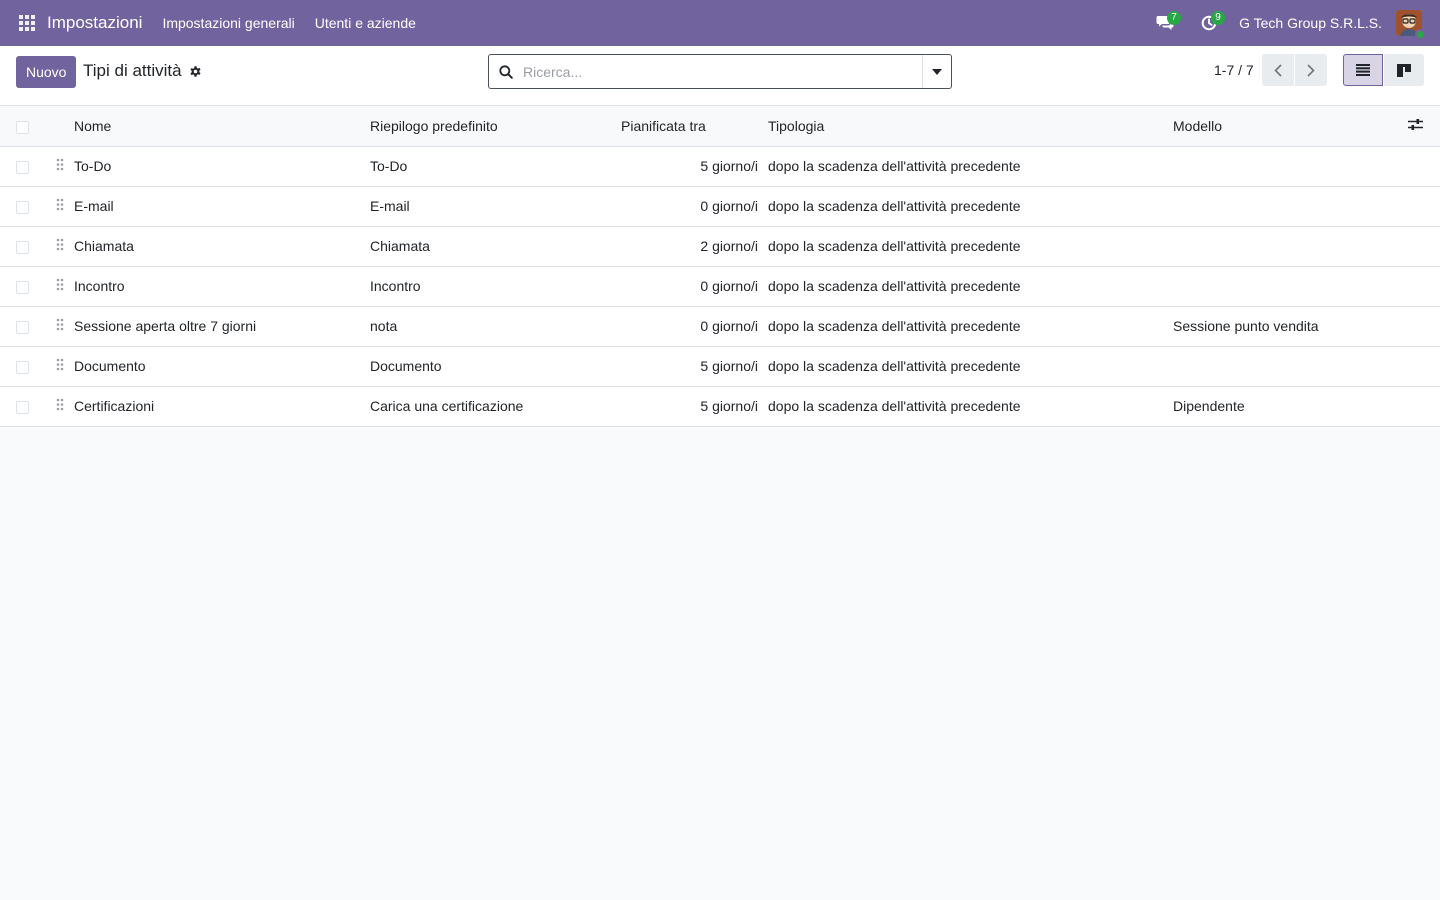  What do you see at coordinates (694, 126) in the screenshot?
I see `column-header-planned: Pianificata tra` at bounding box center [694, 126].